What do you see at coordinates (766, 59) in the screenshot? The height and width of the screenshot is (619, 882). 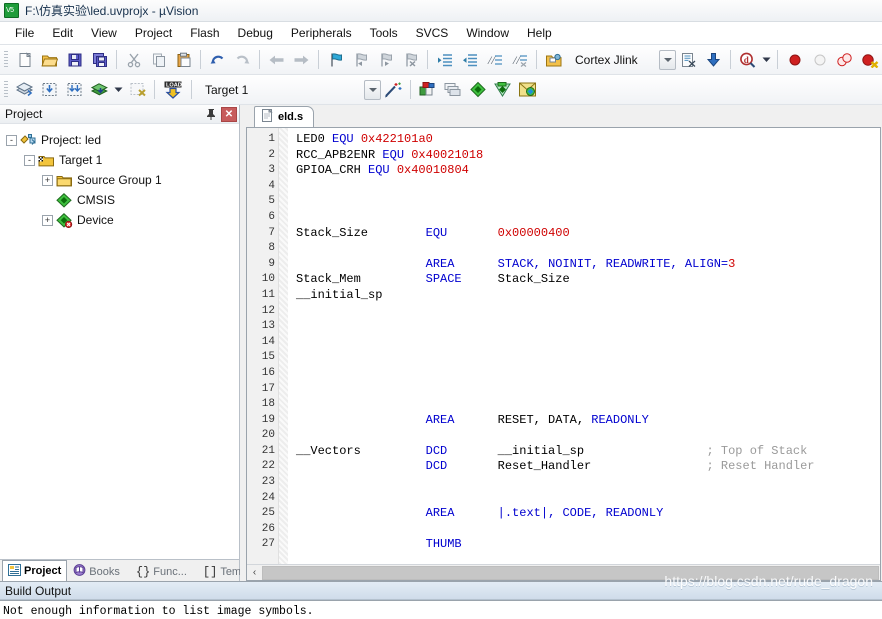 I see `debug-dropdown-arrow` at bounding box center [766, 59].